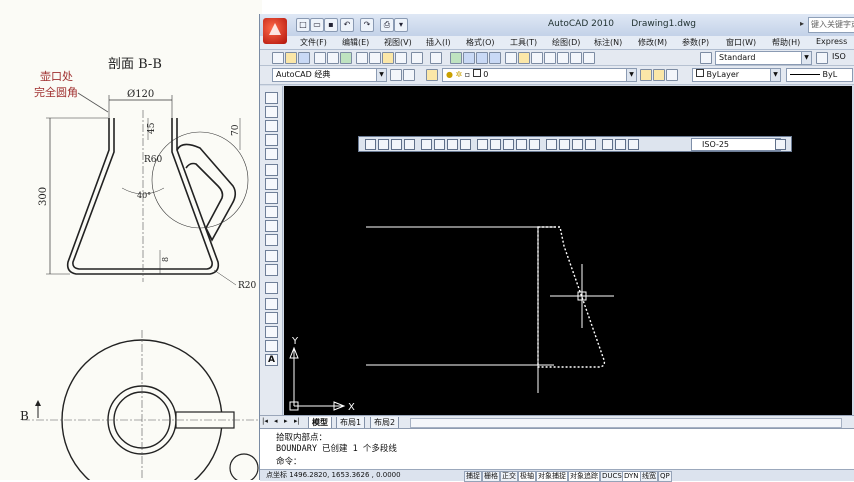 The width and height of the screenshot is (854, 482). I want to click on menu-dimension: 标注(N), so click(608, 42).